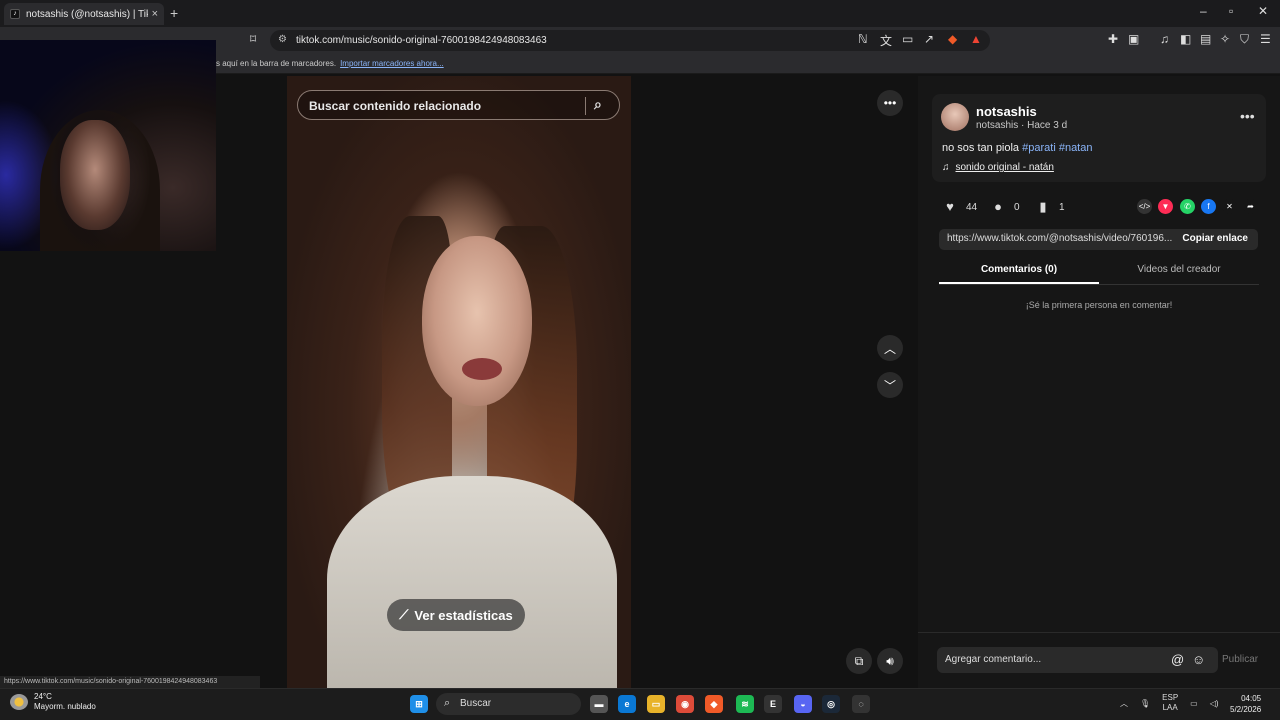 Image resolution: width=1280 pixels, height=720 pixels. I want to click on music-note-icon: ♫, so click(946, 167).